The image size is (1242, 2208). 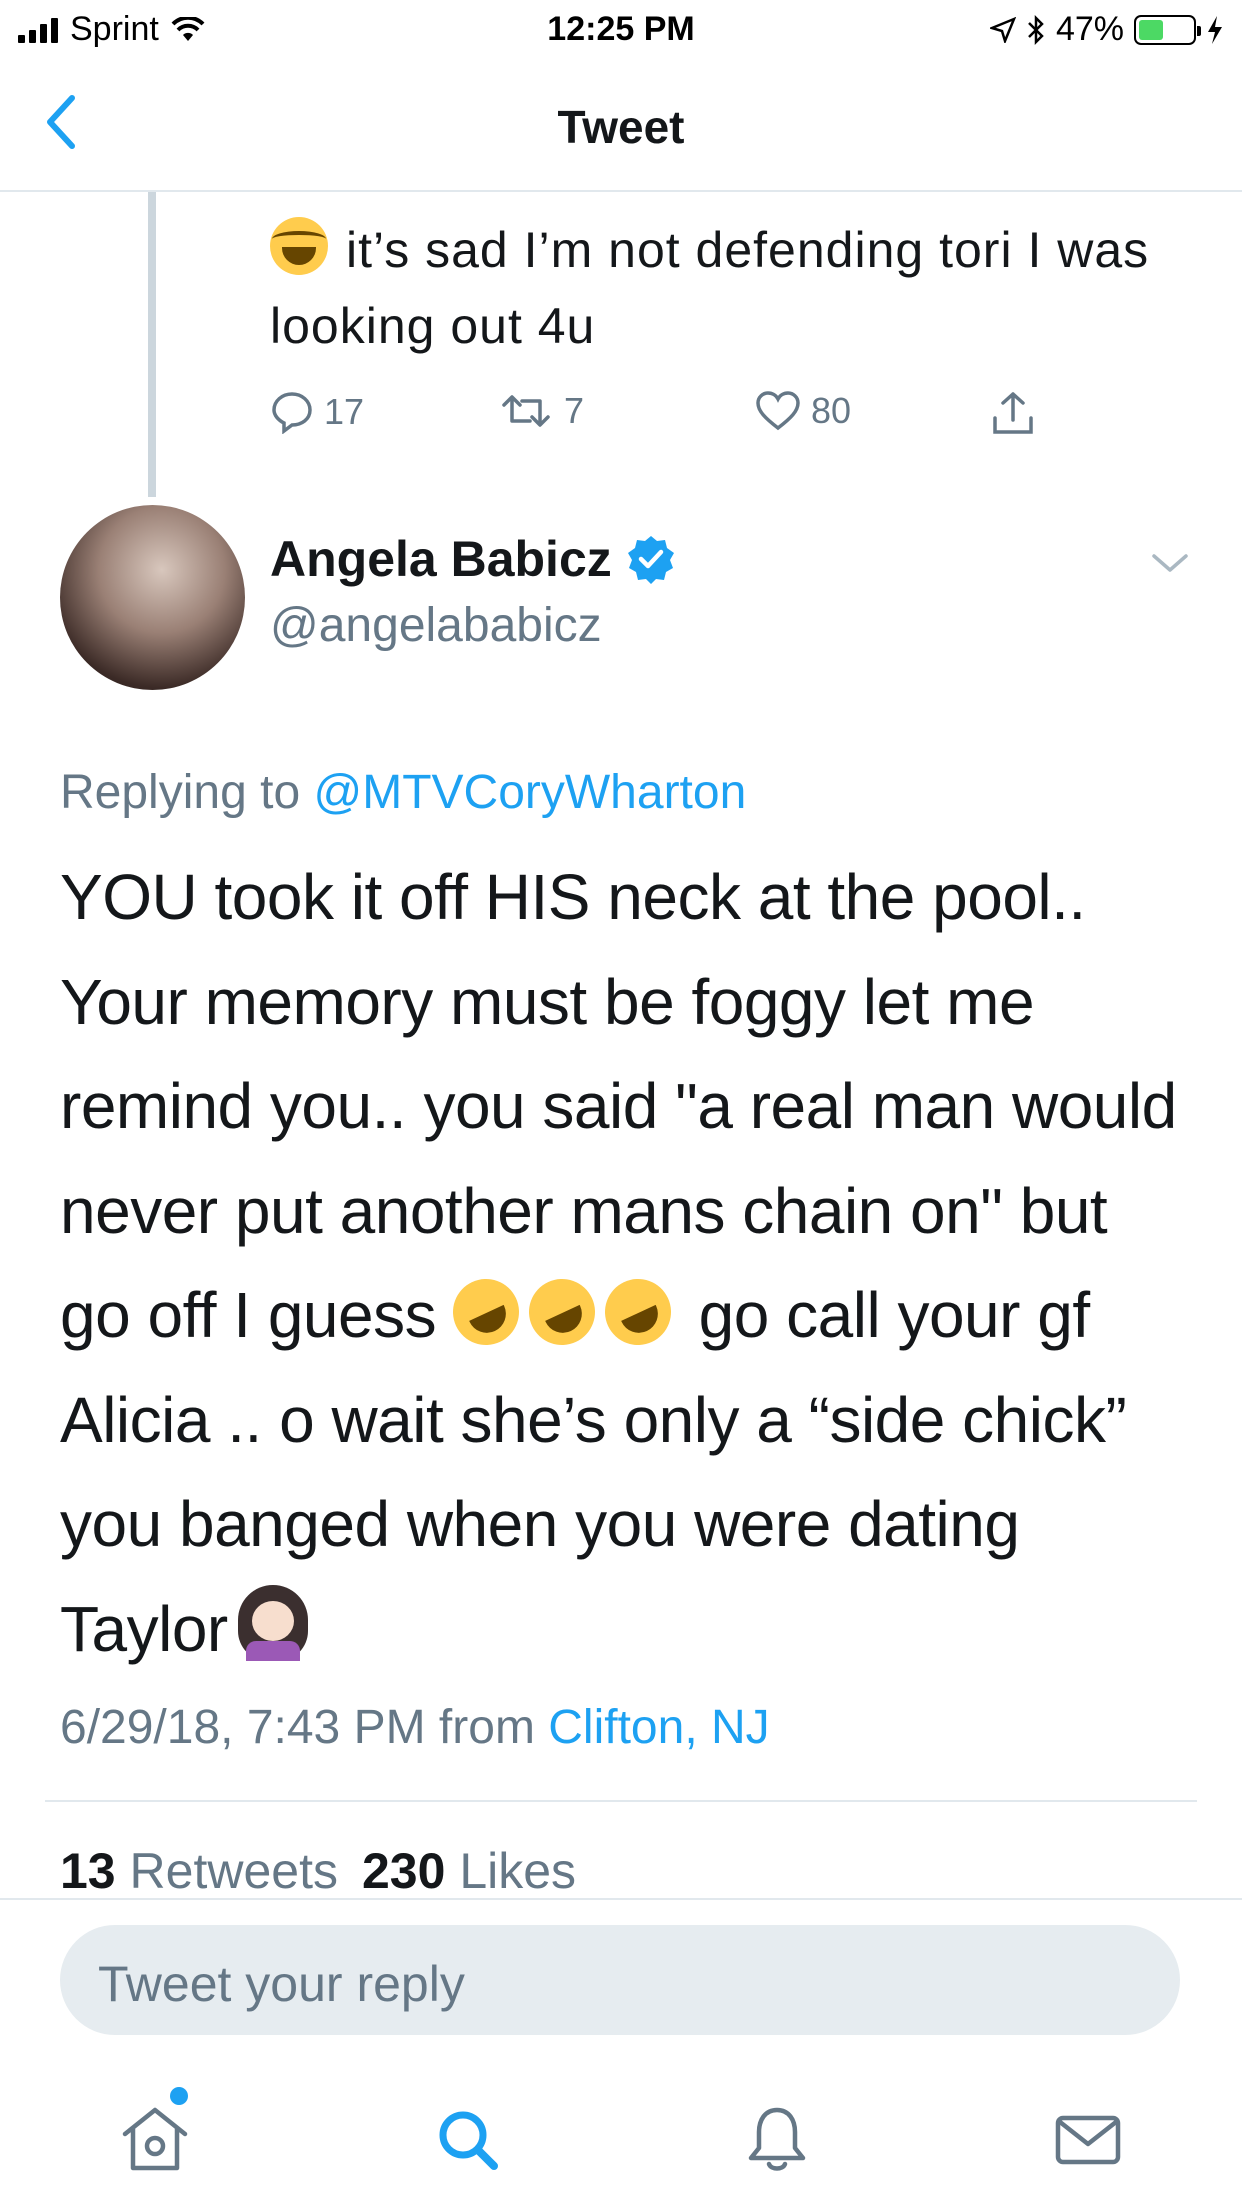 I want to click on charging-bolt-icon, so click(x=1215, y=29).